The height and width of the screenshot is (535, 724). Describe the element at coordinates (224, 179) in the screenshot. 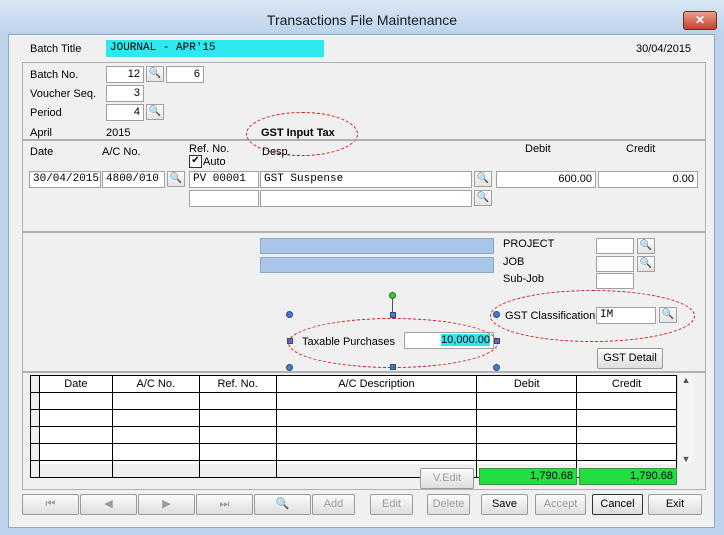

I see `entry-ref-field: PV 00001` at that location.